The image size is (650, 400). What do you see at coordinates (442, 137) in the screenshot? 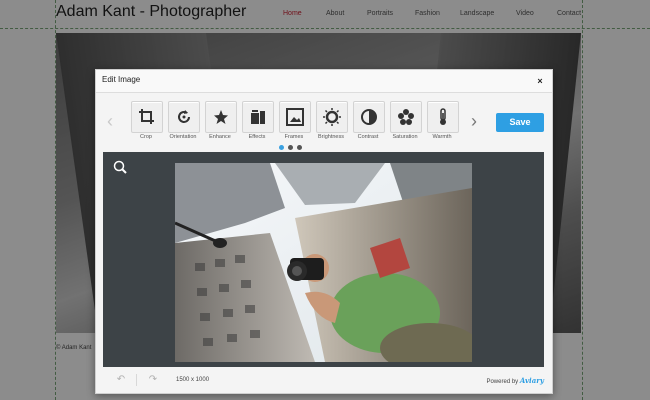
I see `tool-label: Warmth` at bounding box center [442, 137].